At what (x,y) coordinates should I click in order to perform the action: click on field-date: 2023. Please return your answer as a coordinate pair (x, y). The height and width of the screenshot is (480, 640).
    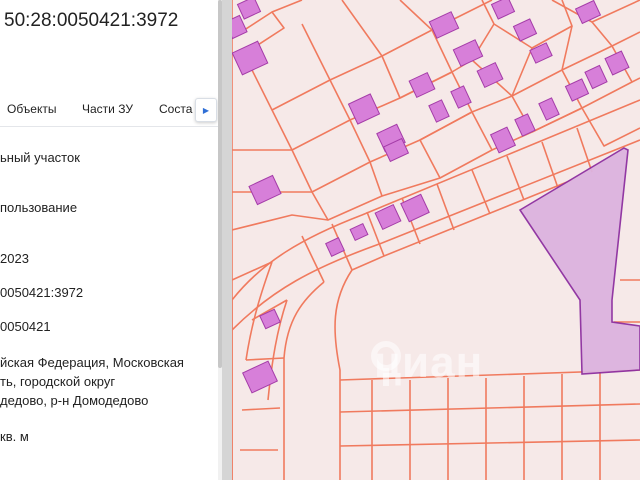
    Looking at the image, I should click on (14, 258).